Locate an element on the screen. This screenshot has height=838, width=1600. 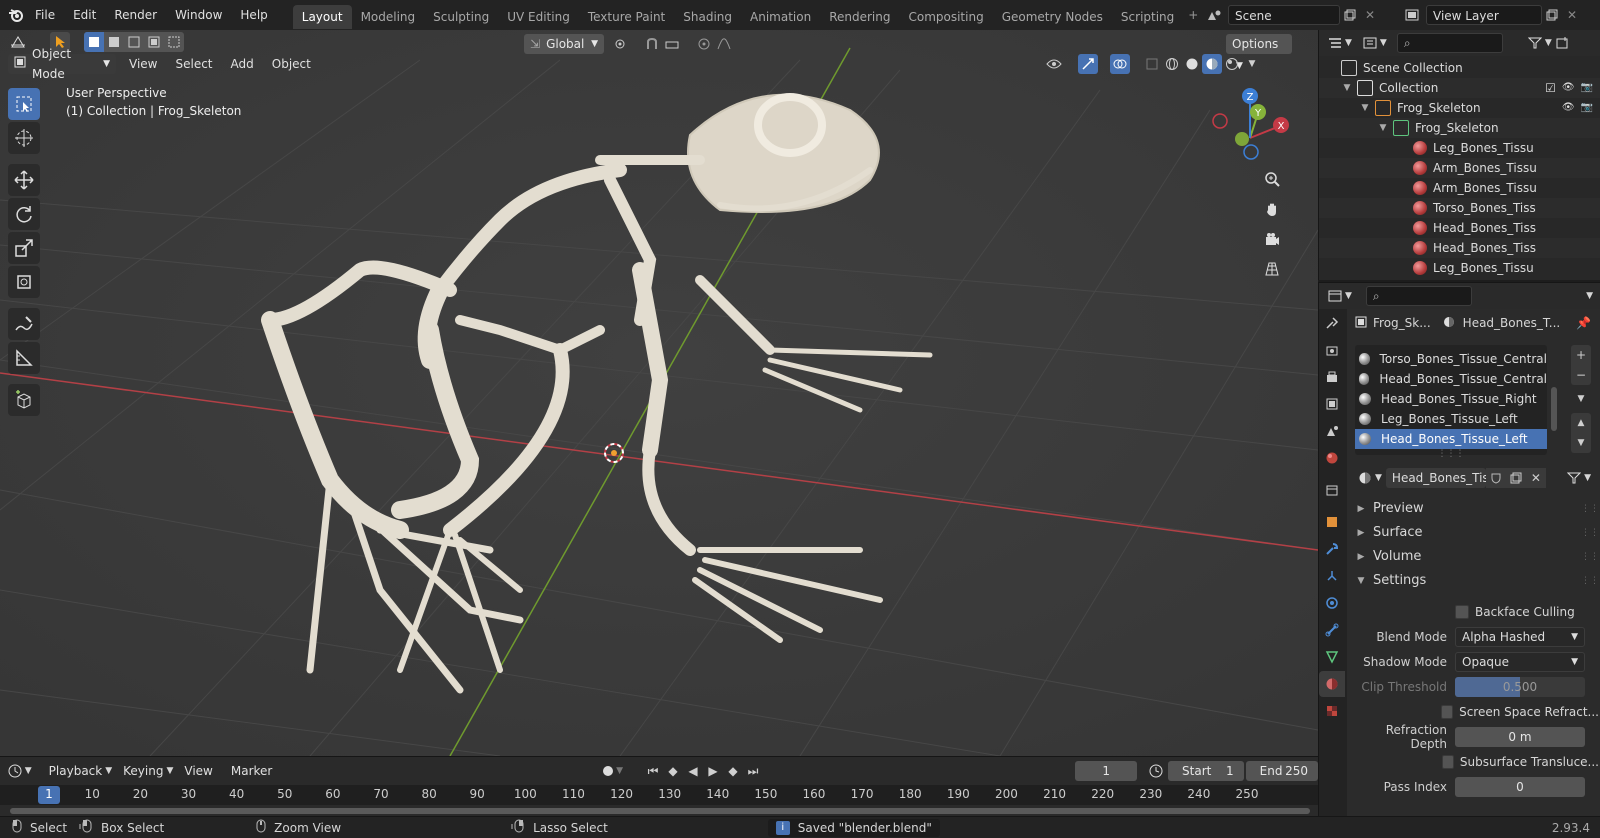
viewport-menu-view: View is located at coordinates (143, 64).